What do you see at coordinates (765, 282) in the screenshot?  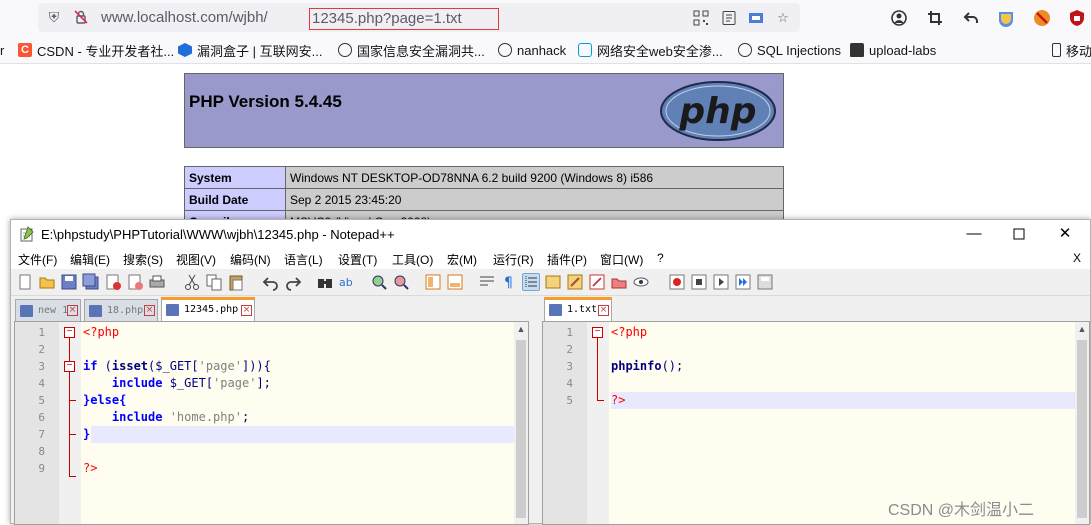 I see `macro-save-icon` at bounding box center [765, 282].